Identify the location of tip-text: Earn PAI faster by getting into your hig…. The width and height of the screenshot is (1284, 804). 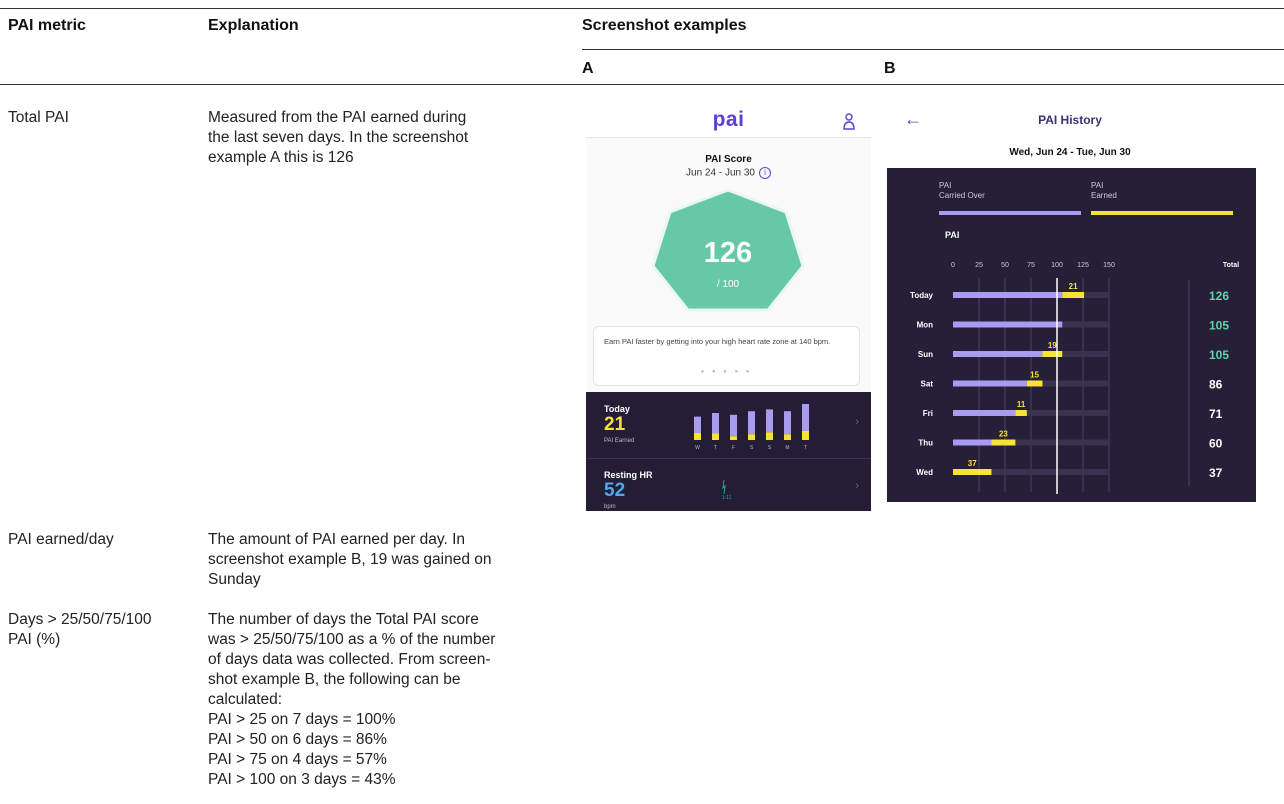
(717, 341).